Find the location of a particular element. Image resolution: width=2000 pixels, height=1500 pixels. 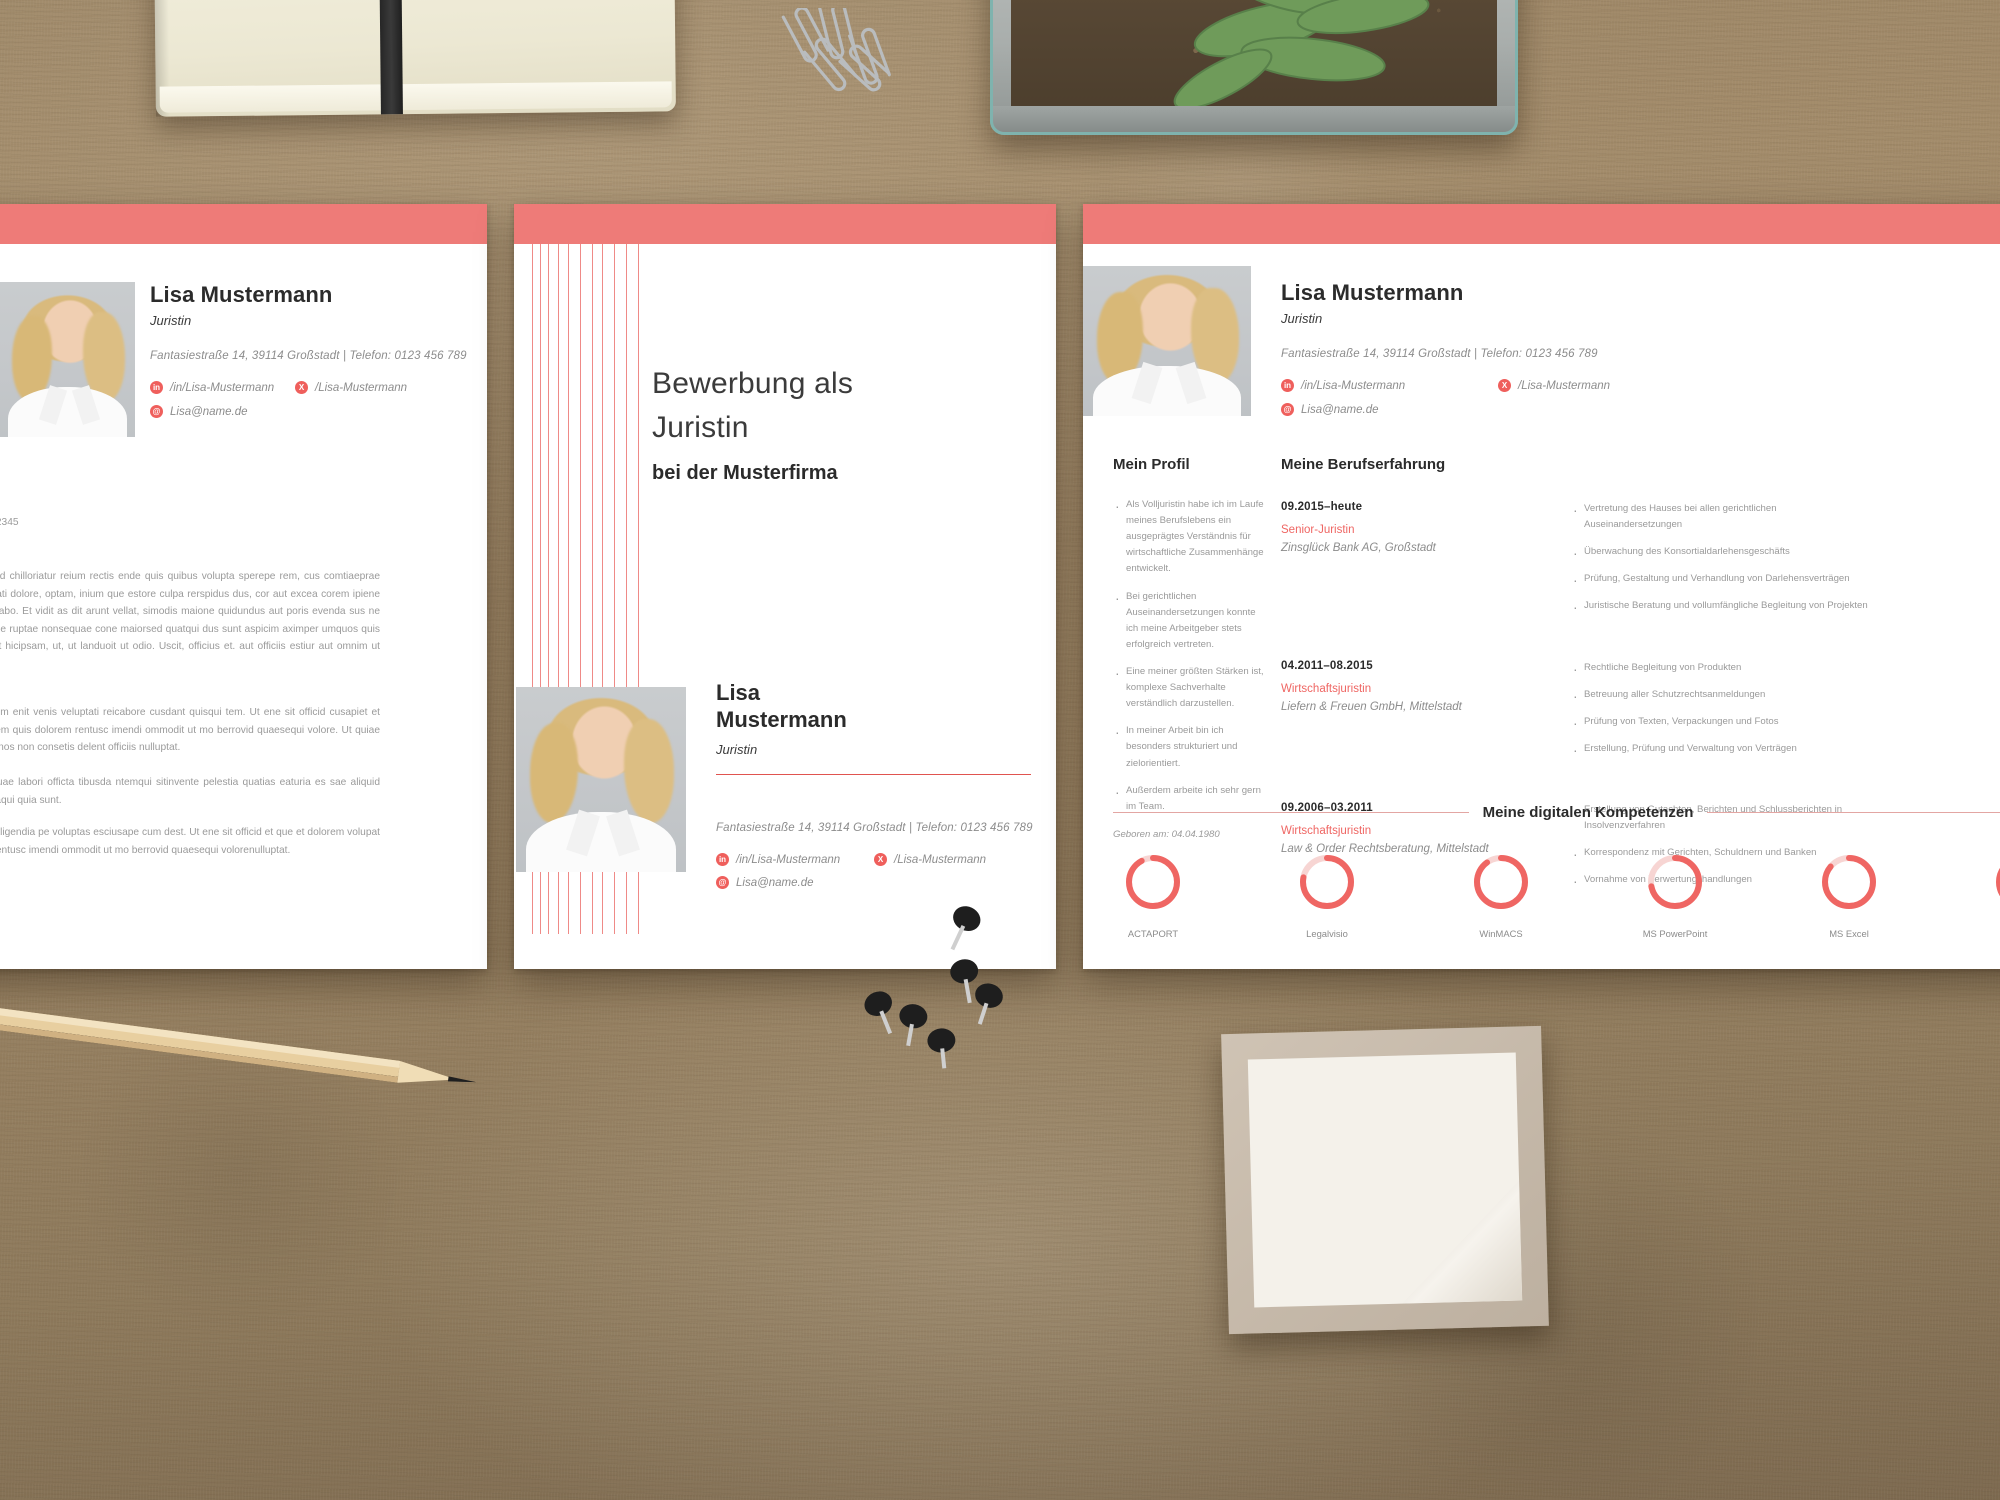

cv-job-company: Liefern & Freuen GmbH, Mittelstadt is located at coordinates (1371, 706).